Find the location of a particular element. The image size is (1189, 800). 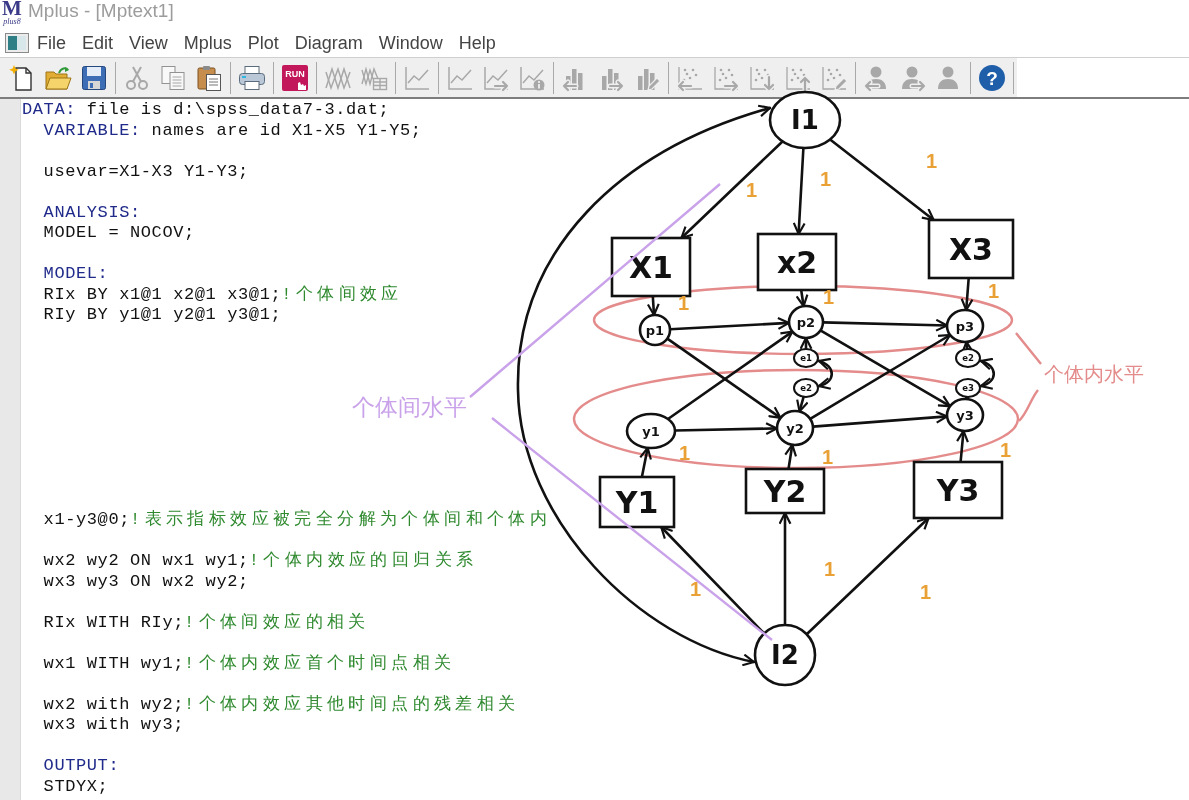

menu-item: Plot is located at coordinates (263, 42).